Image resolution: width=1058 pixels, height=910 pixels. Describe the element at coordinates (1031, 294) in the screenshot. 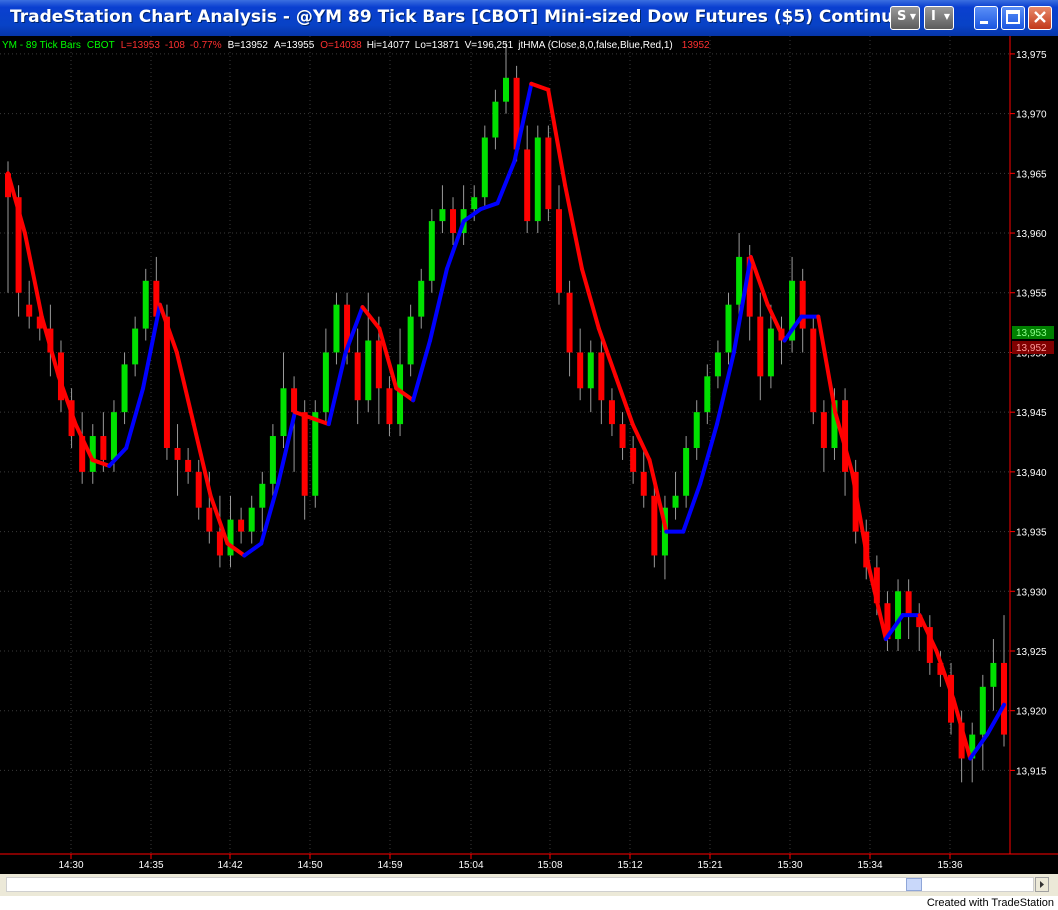

I see `y-tick-label: 13,955` at that location.